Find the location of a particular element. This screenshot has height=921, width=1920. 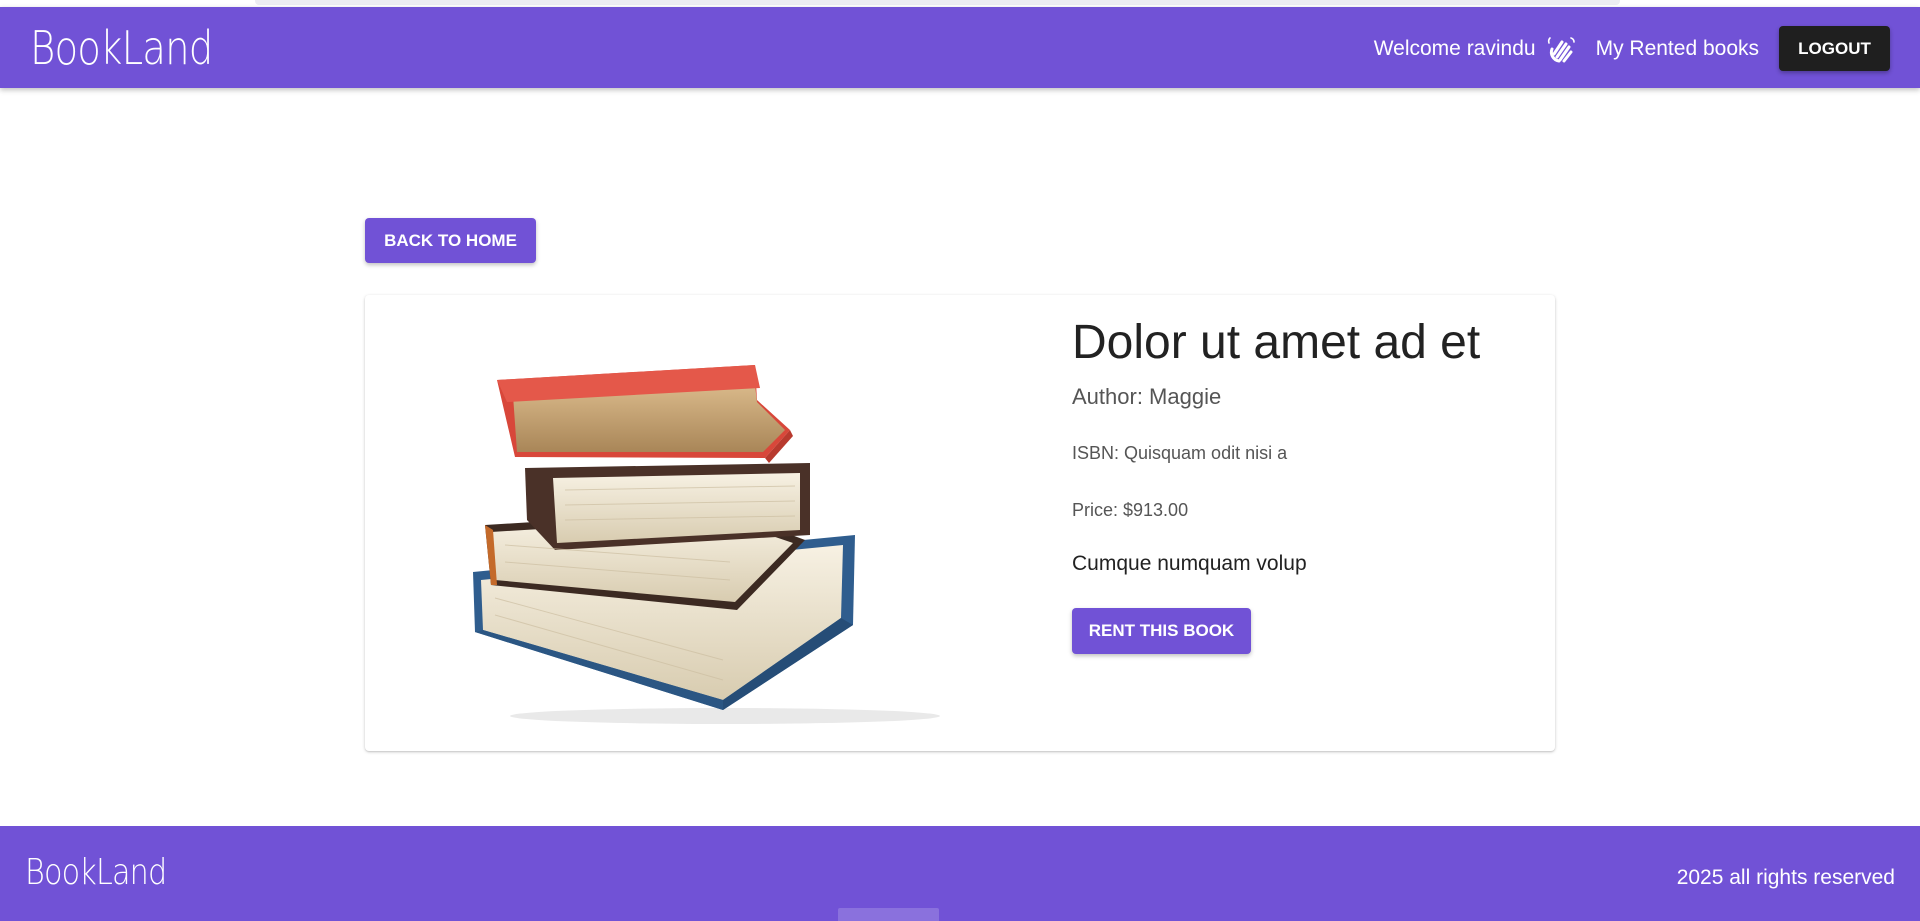

book-title: Dolor ut amet ad et is located at coordinates (1276, 342).